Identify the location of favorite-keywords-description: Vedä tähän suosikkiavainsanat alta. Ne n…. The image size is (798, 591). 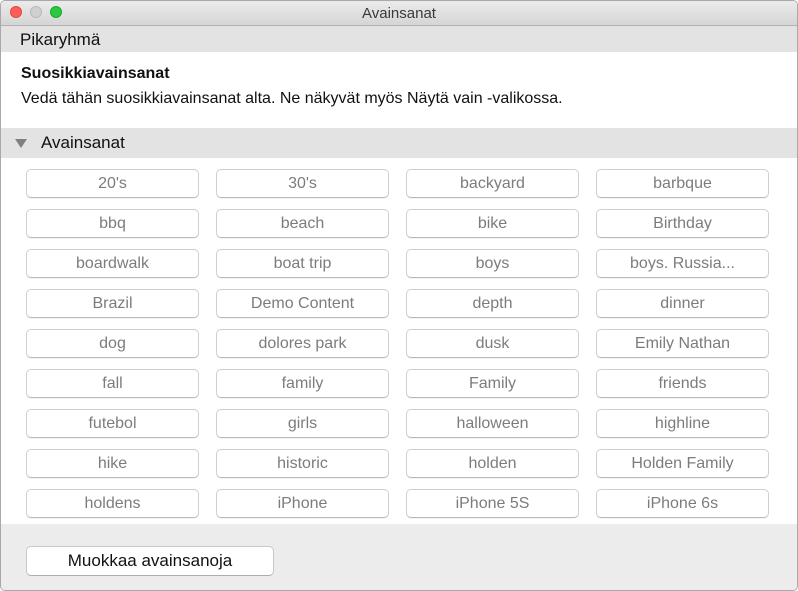
(292, 98).